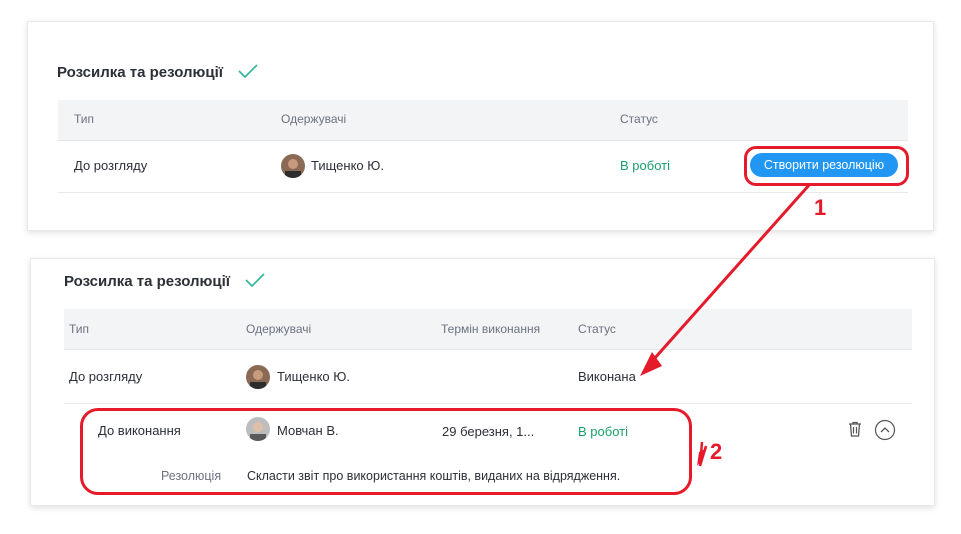  Describe the element at coordinates (726, 325) in the screenshot. I see `arrow-annotation` at that location.